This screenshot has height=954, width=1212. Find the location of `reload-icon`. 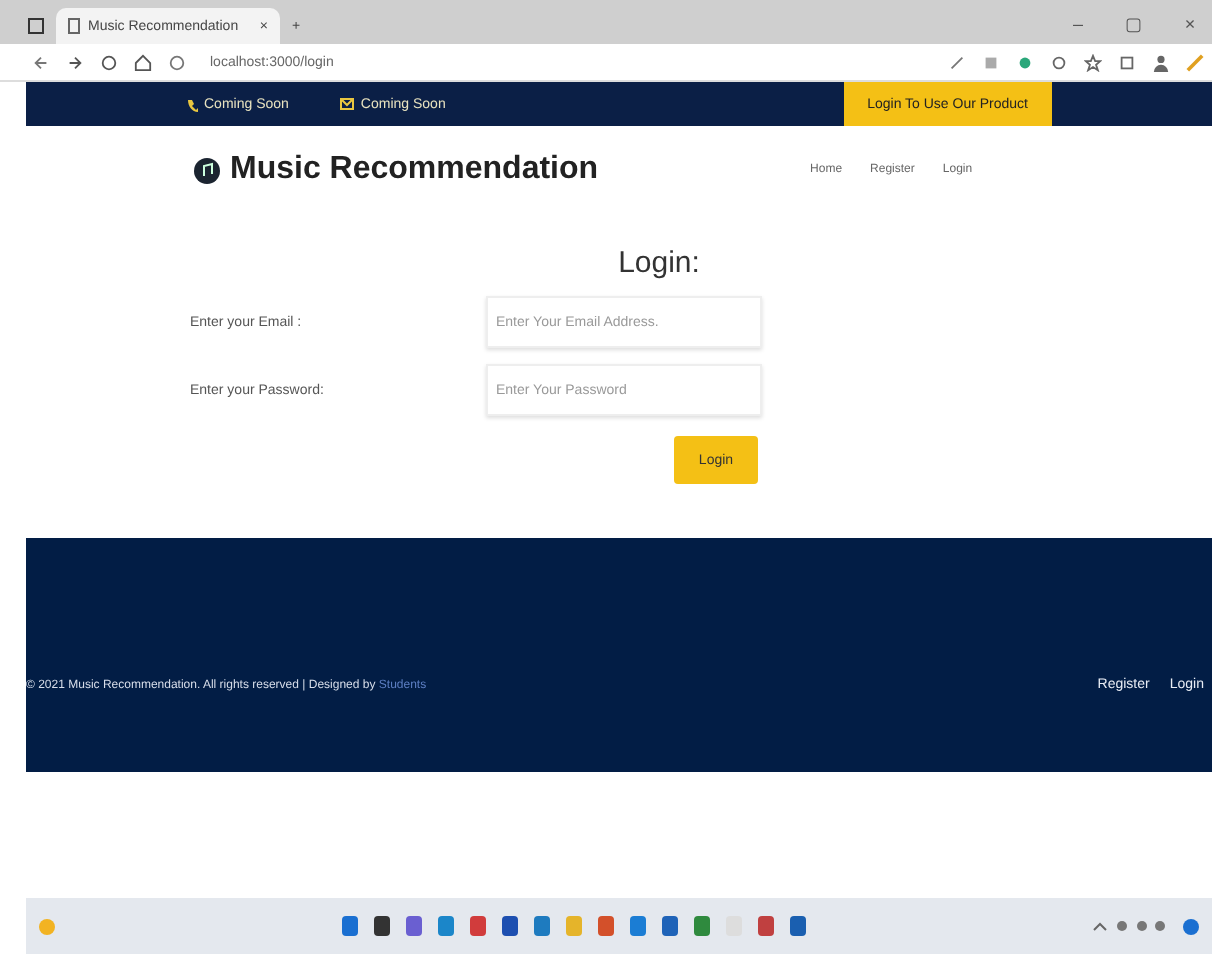

reload-icon is located at coordinates (109, 62).